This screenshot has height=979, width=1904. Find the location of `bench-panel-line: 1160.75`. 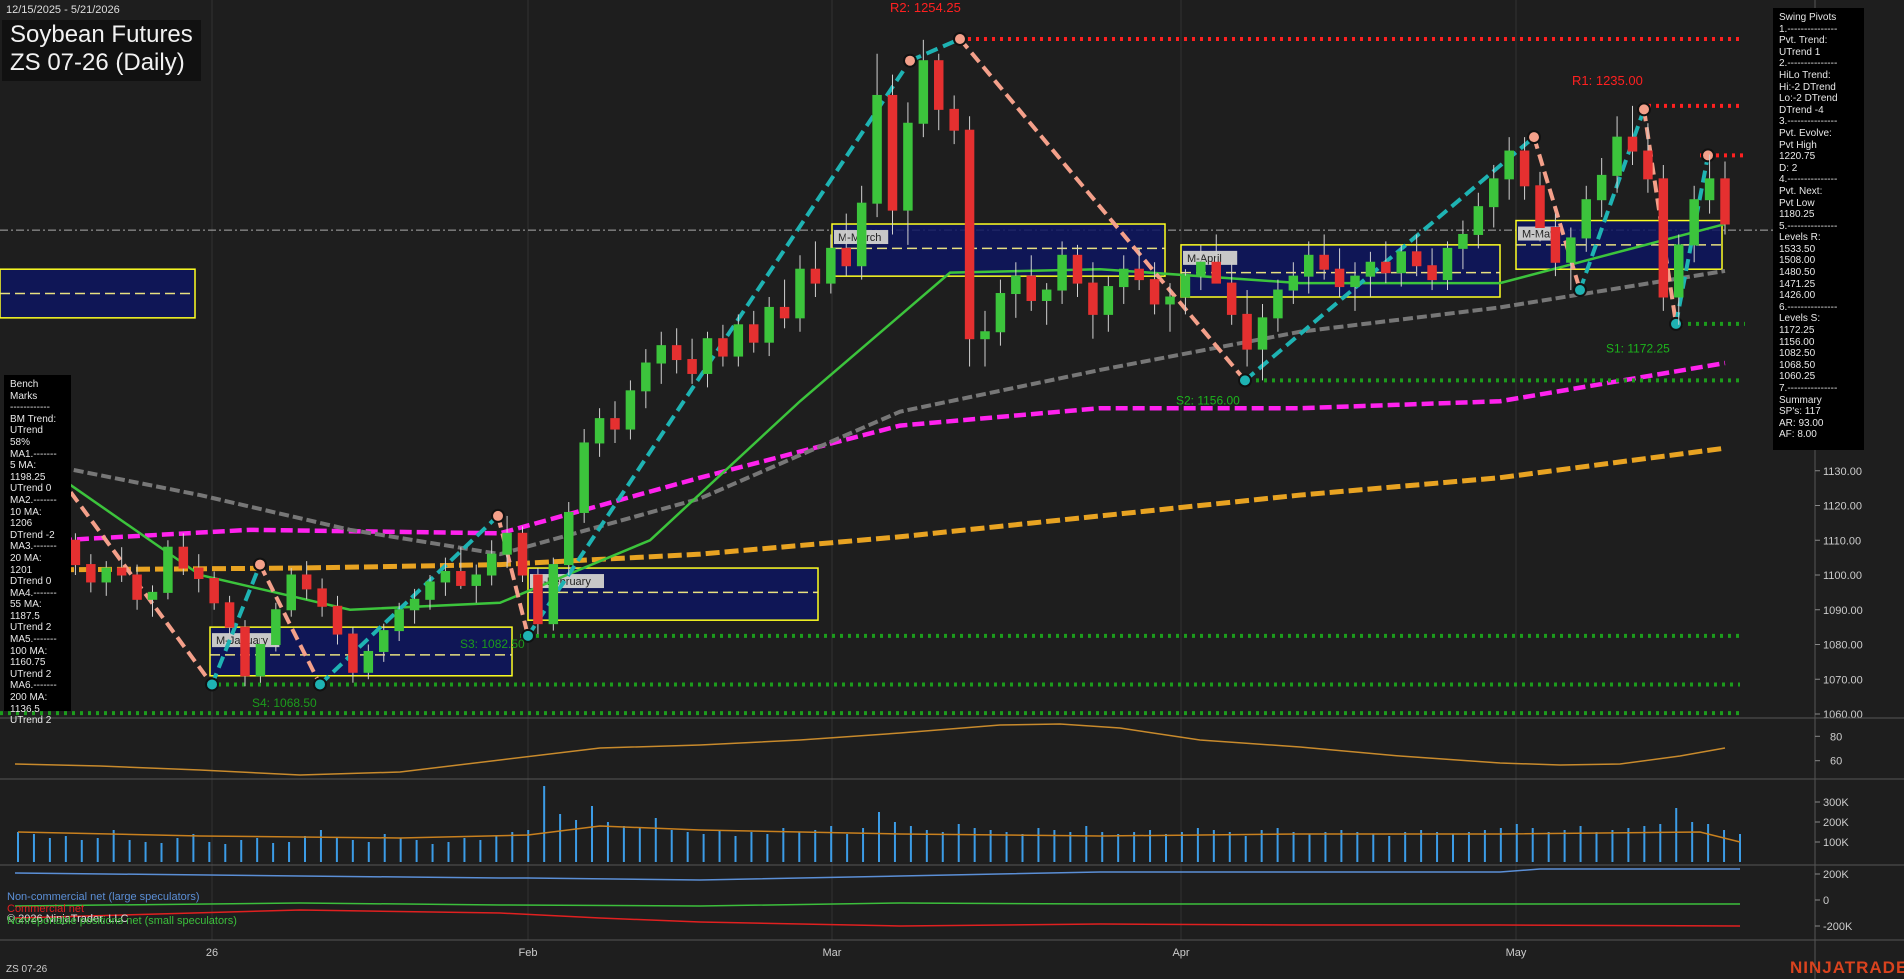

bench-panel-line: 1160.75 is located at coordinates (28, 663).